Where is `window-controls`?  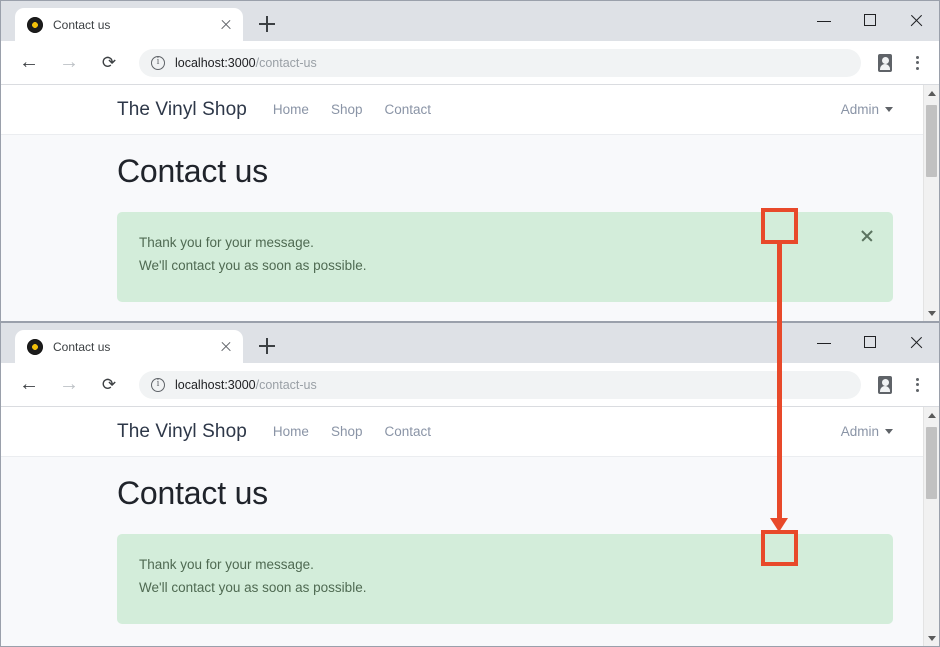
window-controls is located at coordinates (870, 21).